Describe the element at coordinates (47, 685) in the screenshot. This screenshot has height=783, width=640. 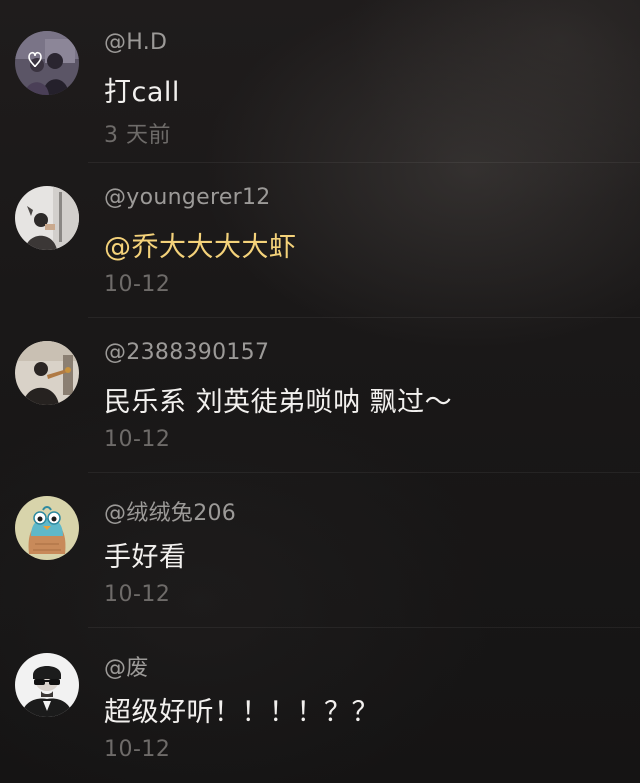
I see `avatar-sunglasses-man-icon` at that location.